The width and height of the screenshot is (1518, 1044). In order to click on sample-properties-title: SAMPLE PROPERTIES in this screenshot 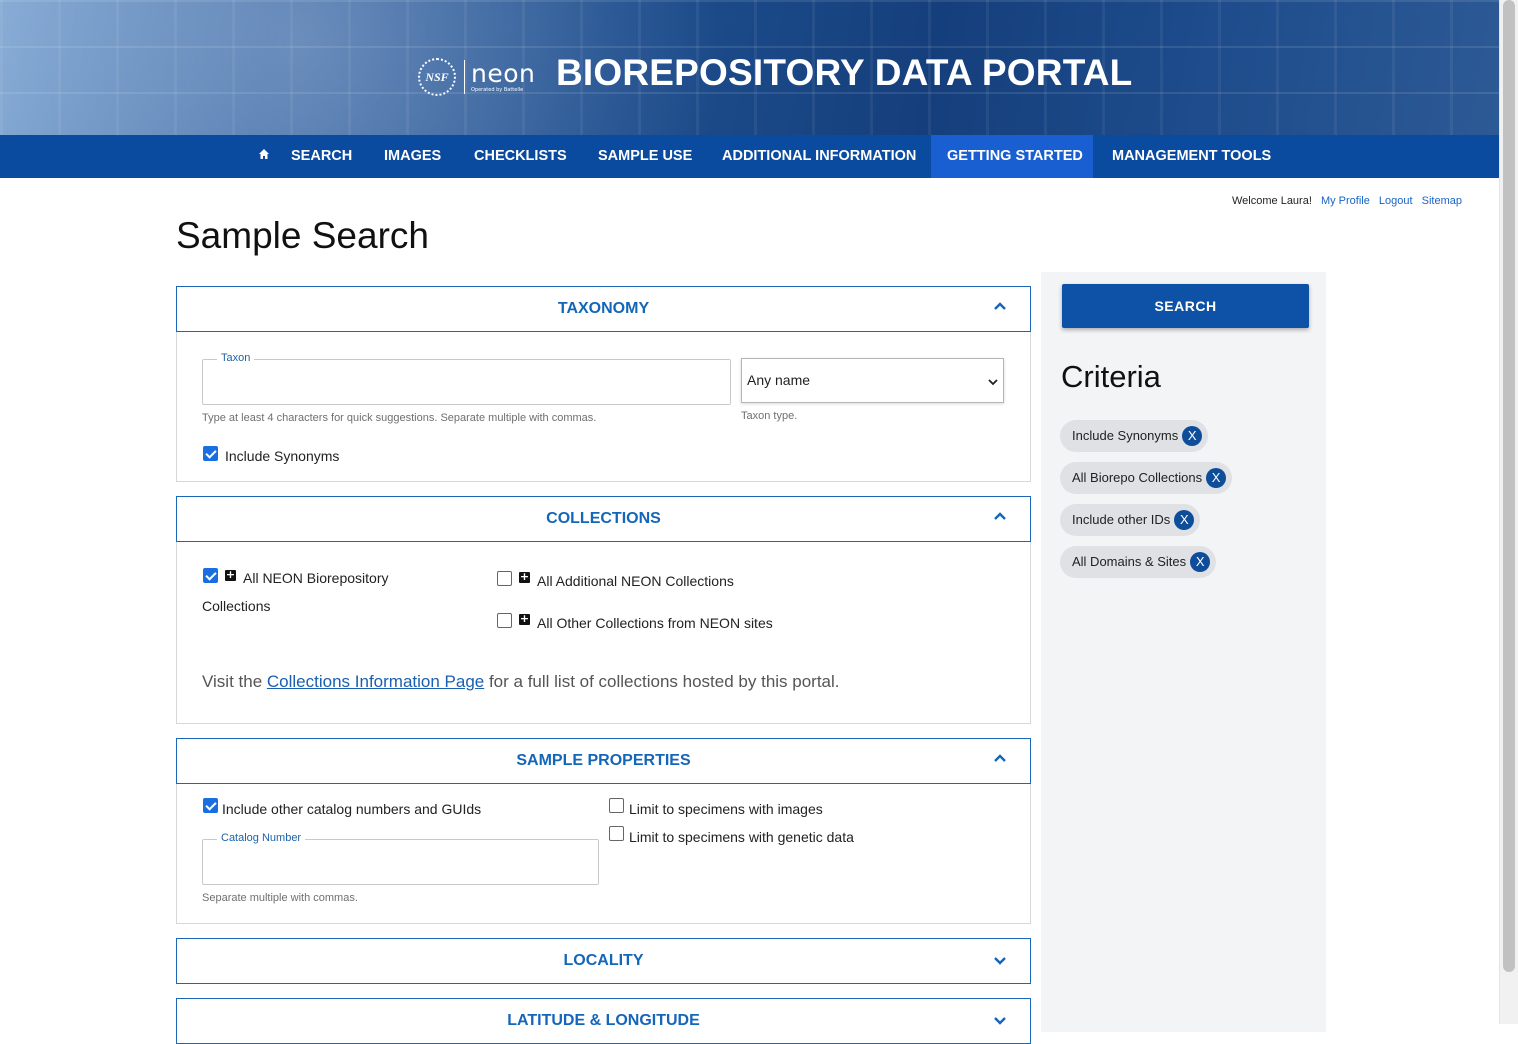, I will do `click(603, 760)`.